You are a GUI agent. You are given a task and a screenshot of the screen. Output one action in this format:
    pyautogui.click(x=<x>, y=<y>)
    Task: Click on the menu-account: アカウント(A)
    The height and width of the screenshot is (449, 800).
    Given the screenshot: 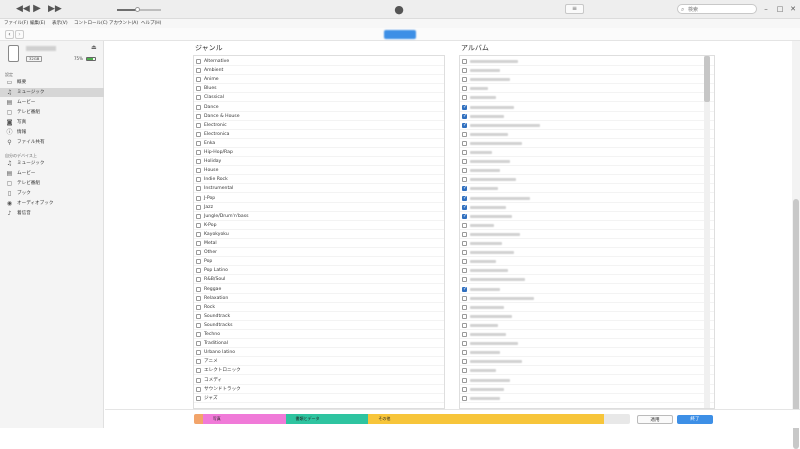 What is the action you would take?
    pyautogui.click(x=123, y=23)
    